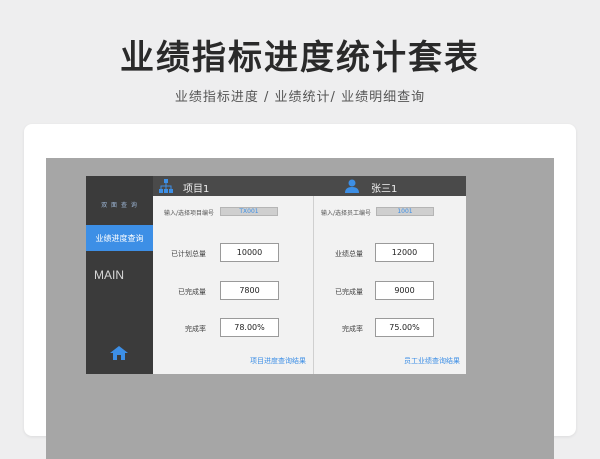 The height and width of the screenshot is (459, 600). I want to click on planned-total-value: 10000, so click(249, 252).